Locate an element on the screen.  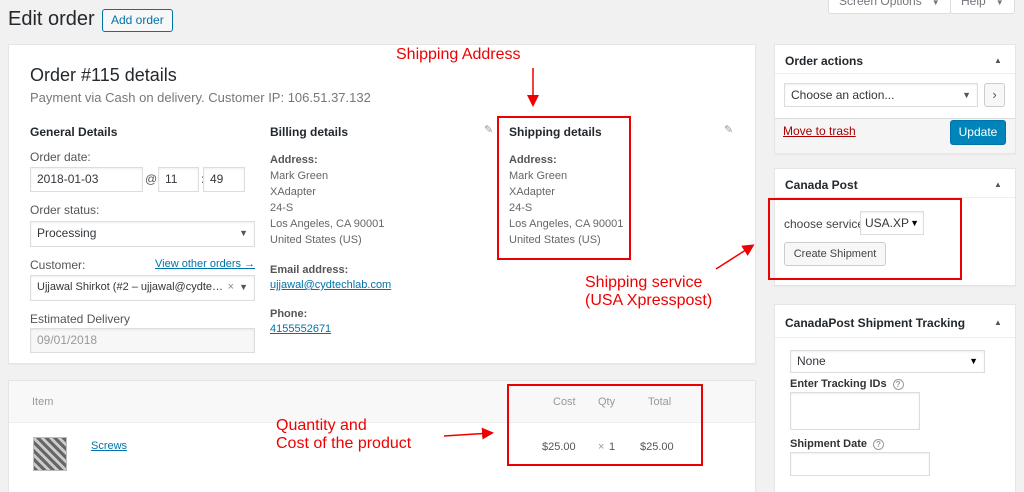
billing-phone-link: 4155552671 is located at coordinates (300, 329).